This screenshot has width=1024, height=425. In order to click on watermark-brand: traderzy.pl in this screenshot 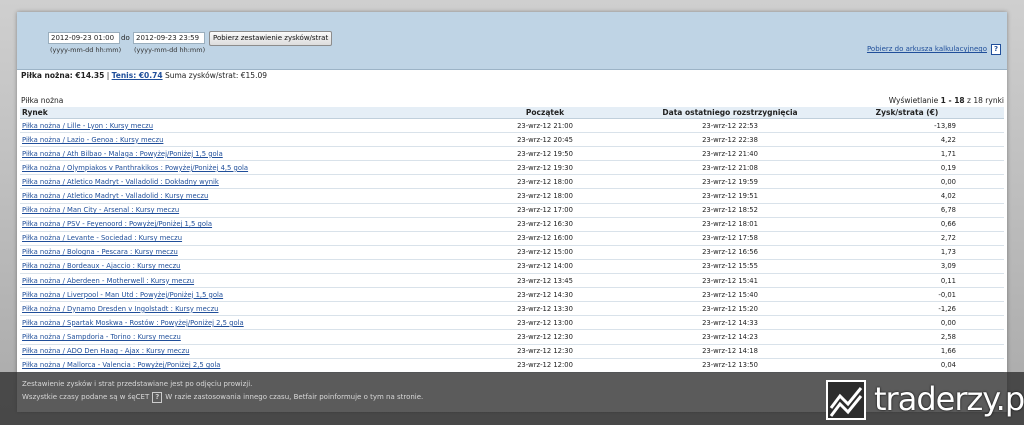, I will do `click(949, 399)`.